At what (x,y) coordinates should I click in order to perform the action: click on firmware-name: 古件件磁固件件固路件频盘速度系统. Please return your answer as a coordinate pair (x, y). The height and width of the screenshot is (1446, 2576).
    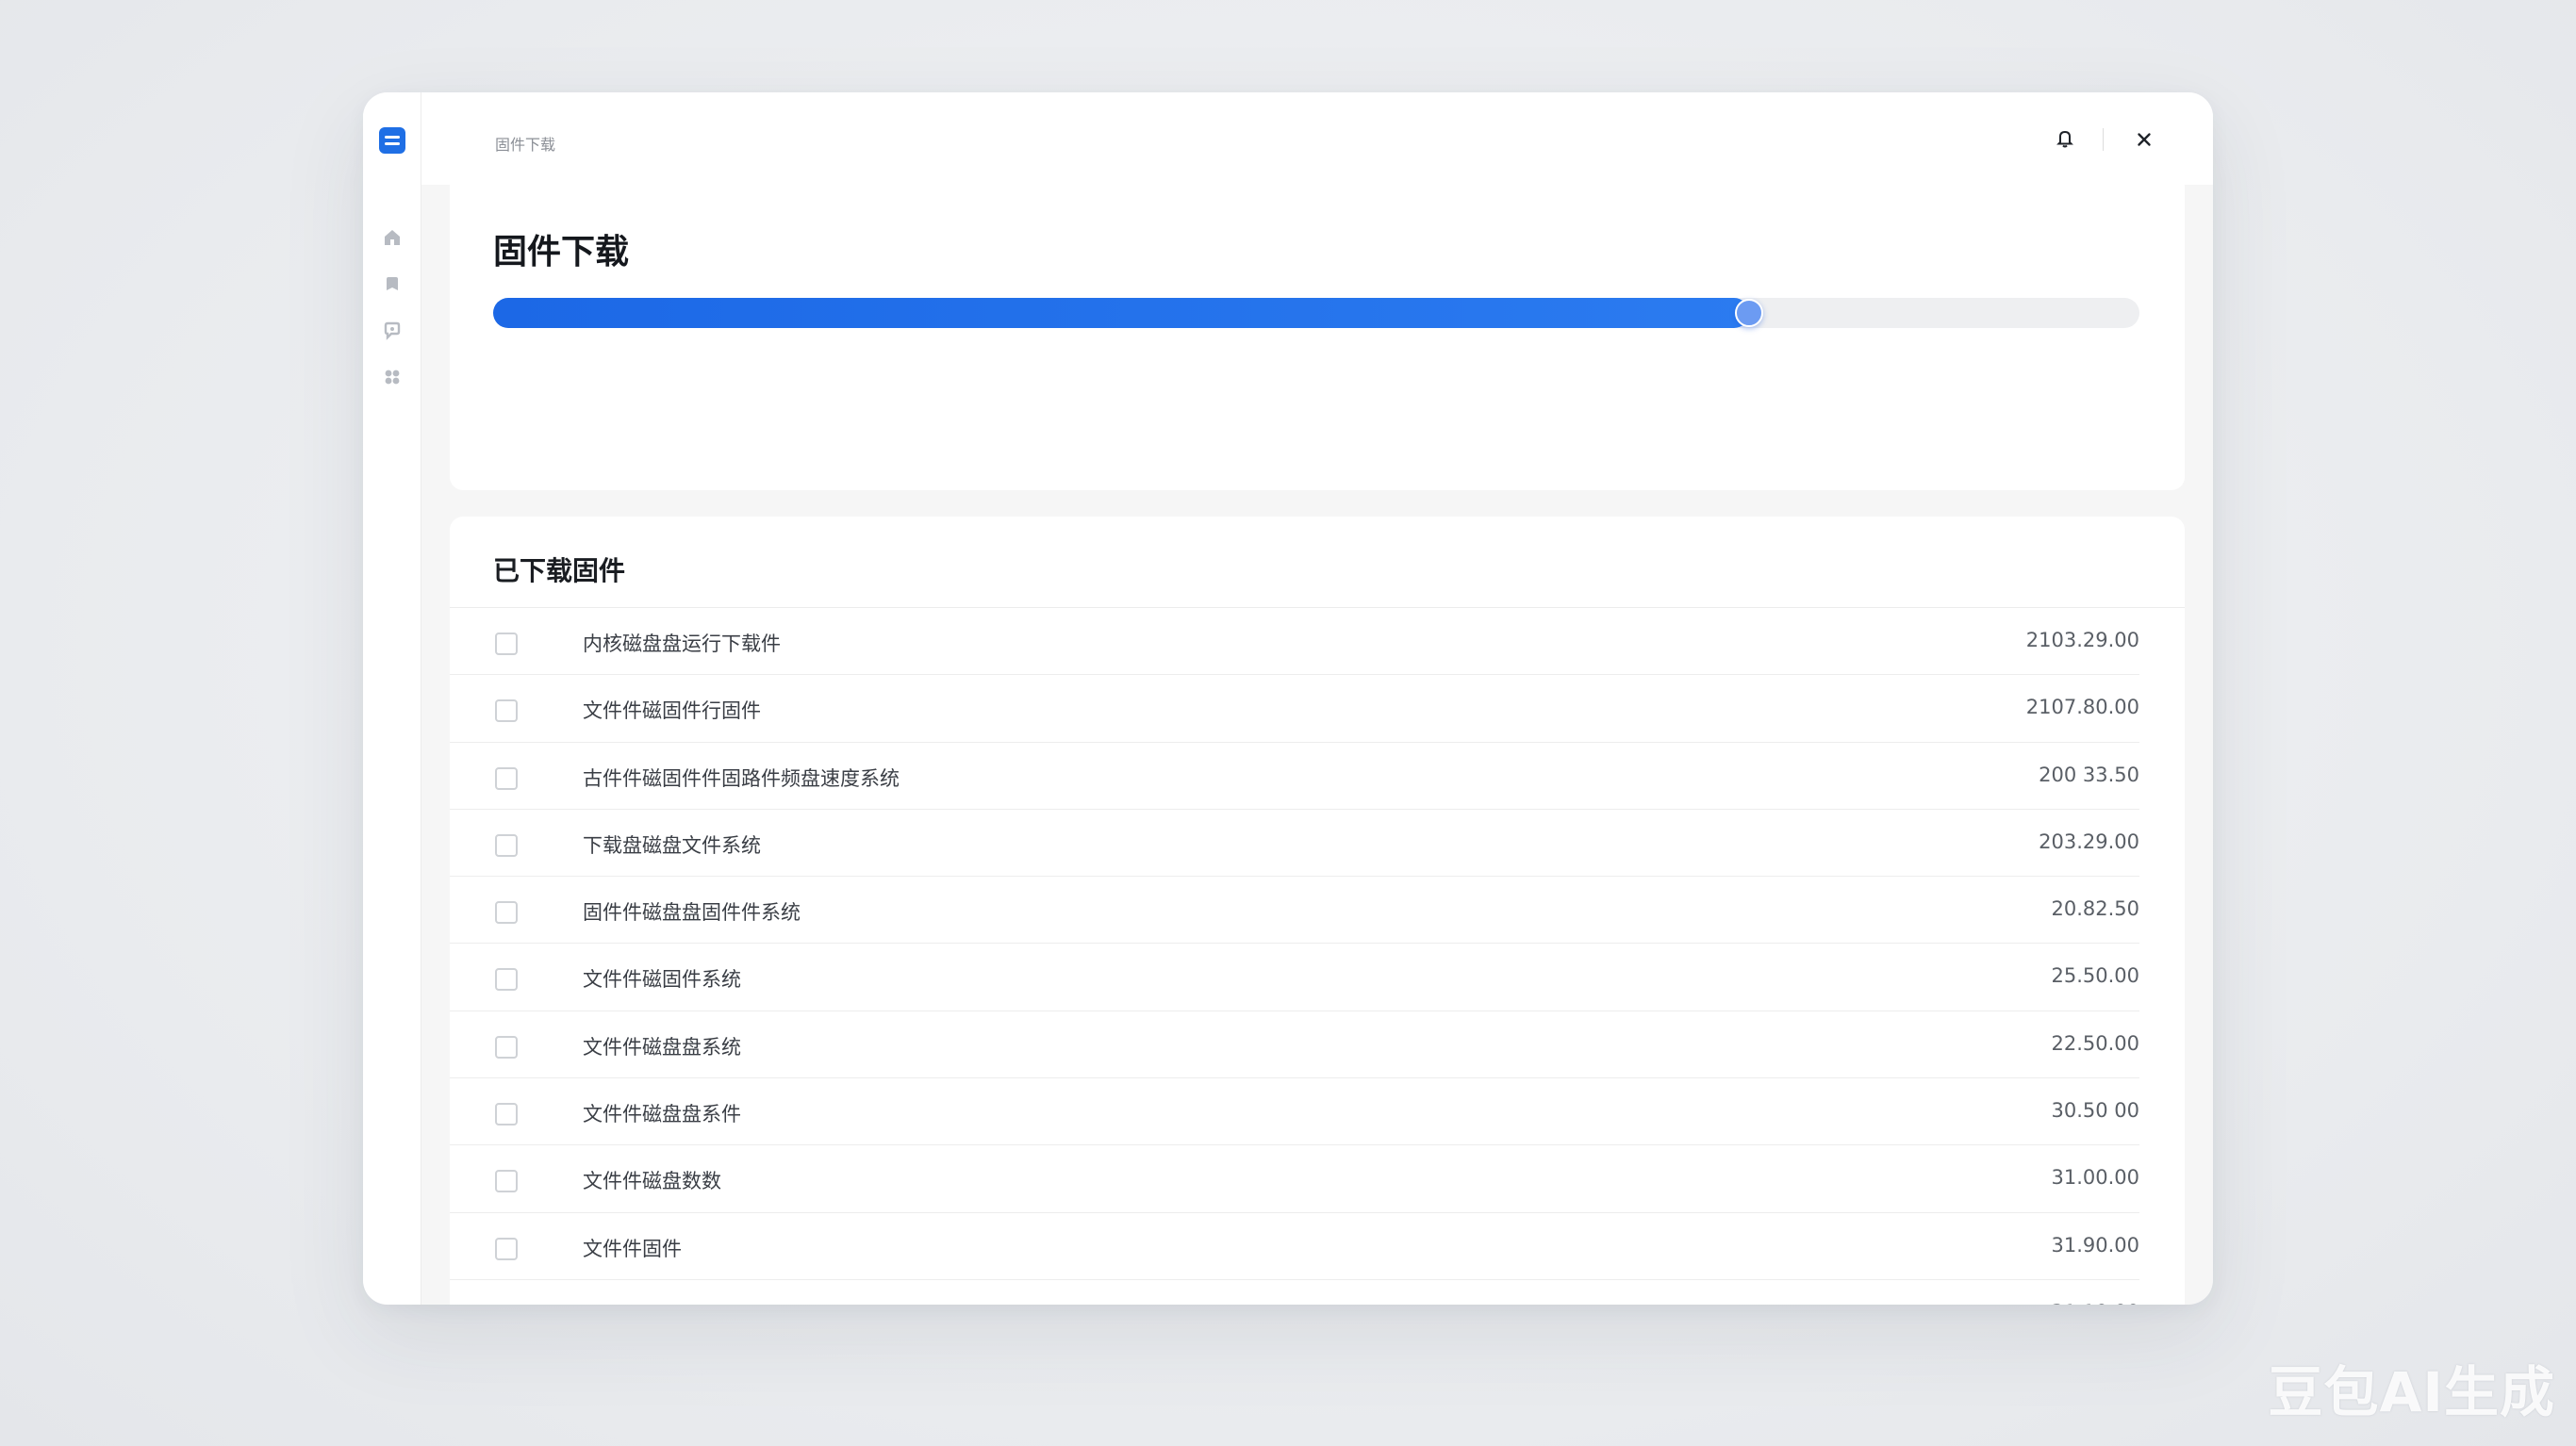
    Looking at the image, I should click on (741, 778).